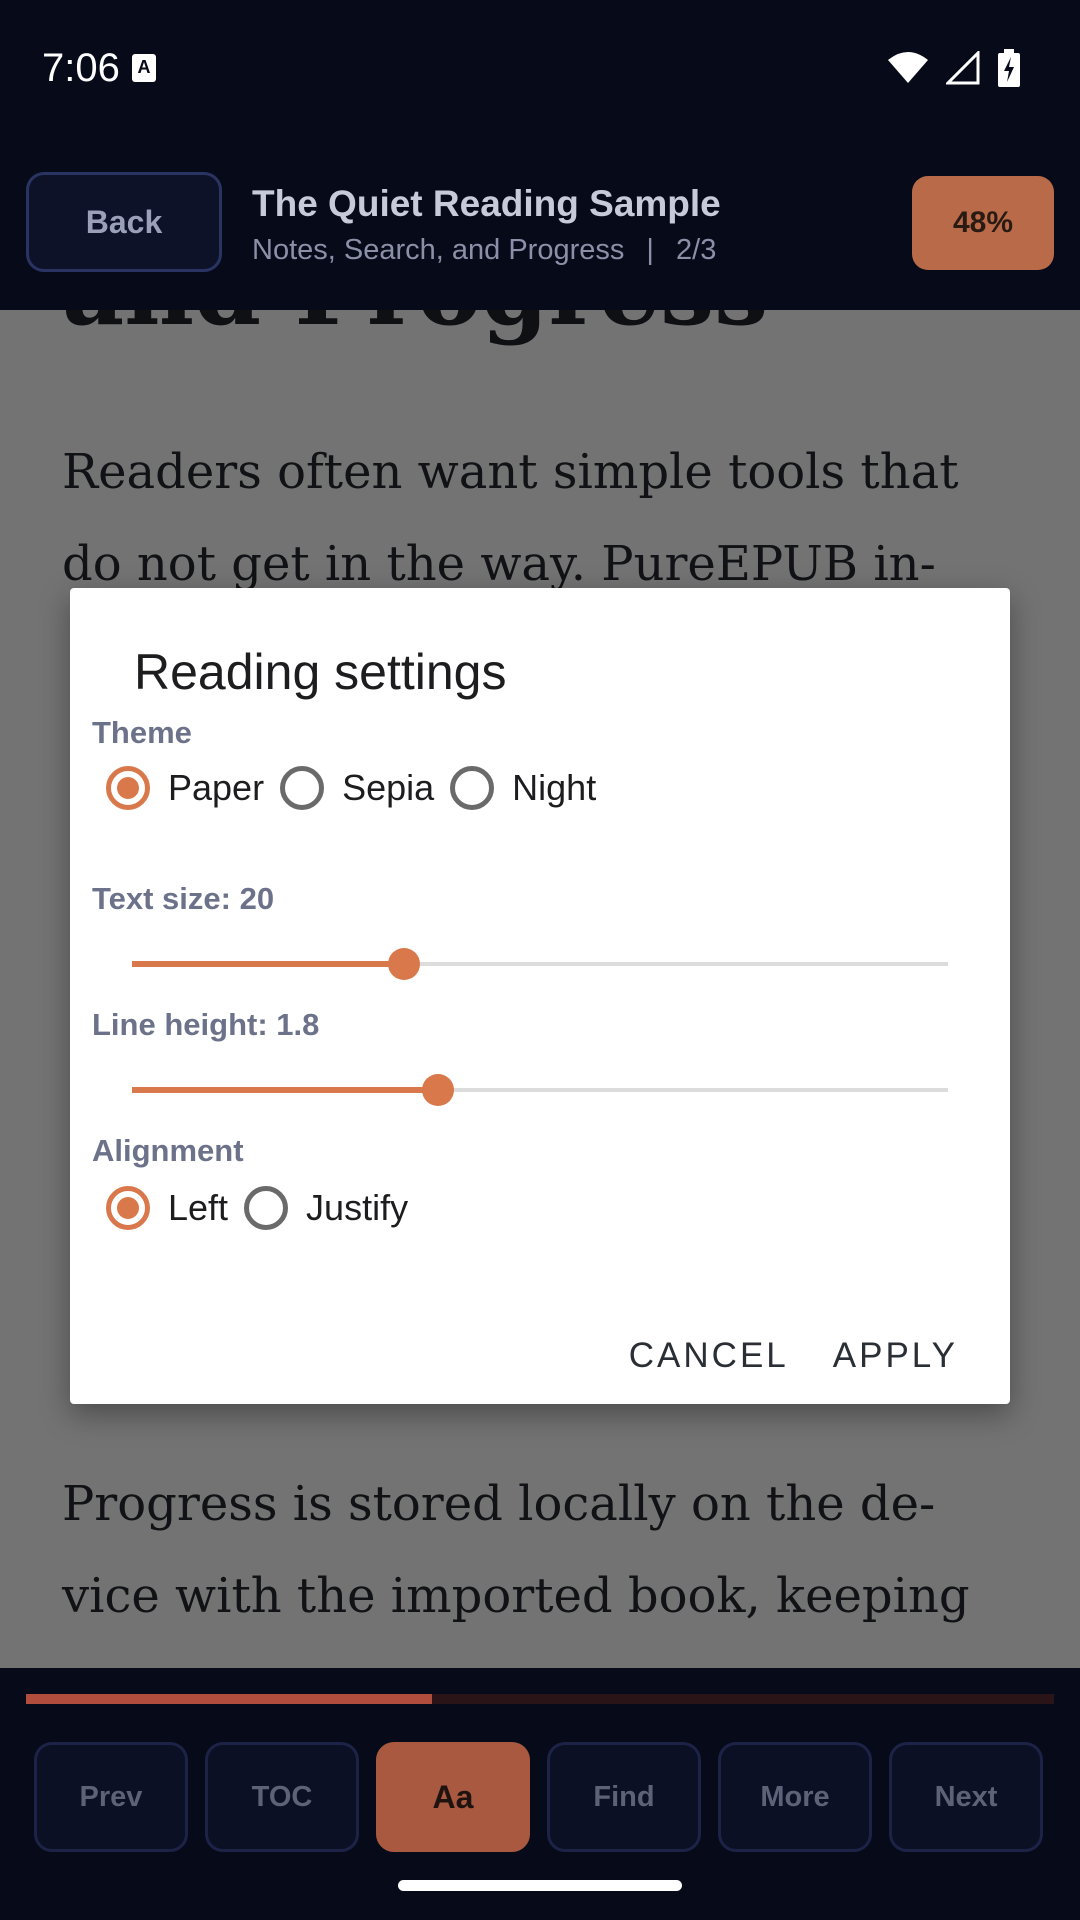 The height and width of the screenshot is (1920, 1080). I want to click on chapter-subtitle: Notes, Search, and Progress | 2/3, so click(484, 250).